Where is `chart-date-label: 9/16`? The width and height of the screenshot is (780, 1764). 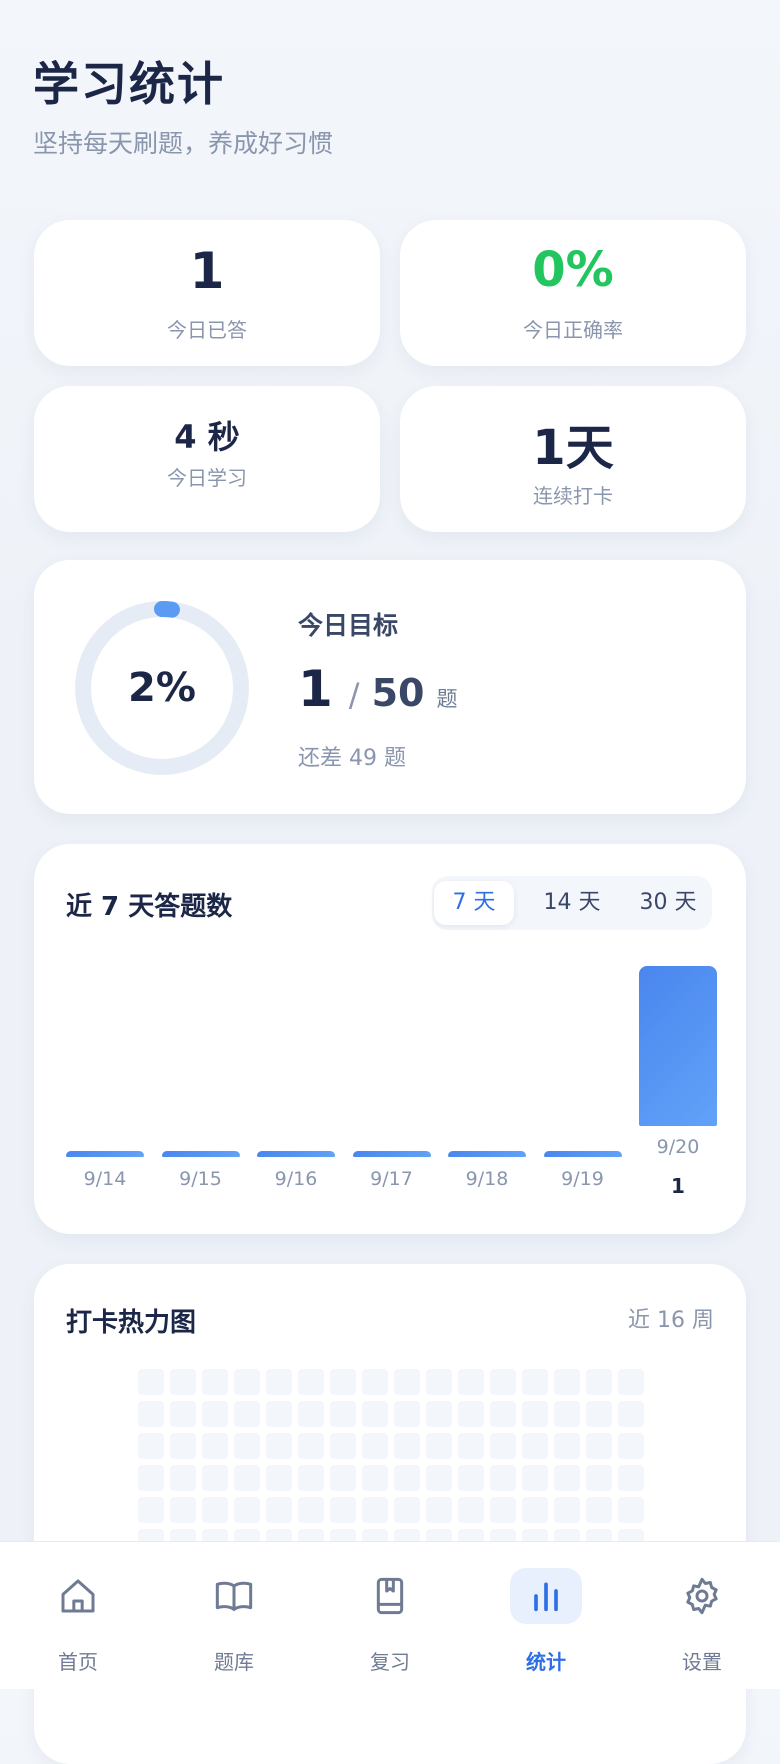 chart-date-label: 9/16 is located at coordinates (296, 1179).